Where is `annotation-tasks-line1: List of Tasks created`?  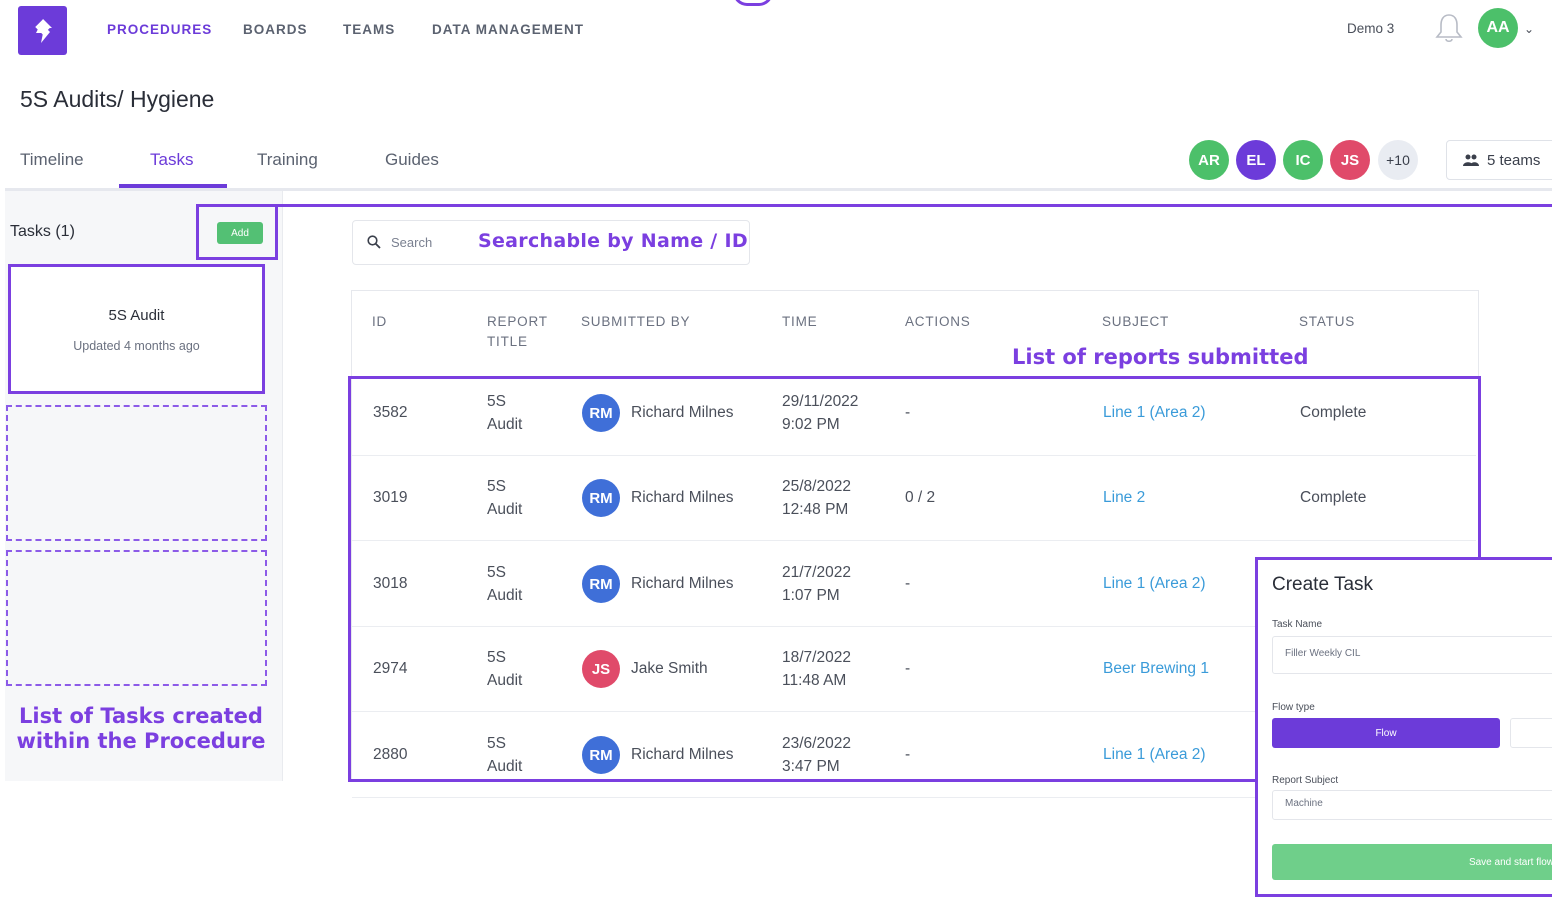
annotation-tasks-line1: List of Tasks created is located at coordinates (141, 716).